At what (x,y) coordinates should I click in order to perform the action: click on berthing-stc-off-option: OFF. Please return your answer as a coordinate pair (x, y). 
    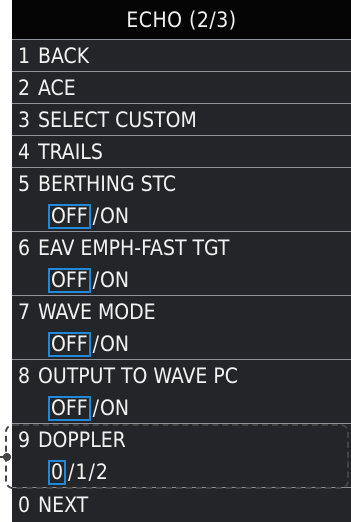
    Looking at the image, I should click on (69, 216).